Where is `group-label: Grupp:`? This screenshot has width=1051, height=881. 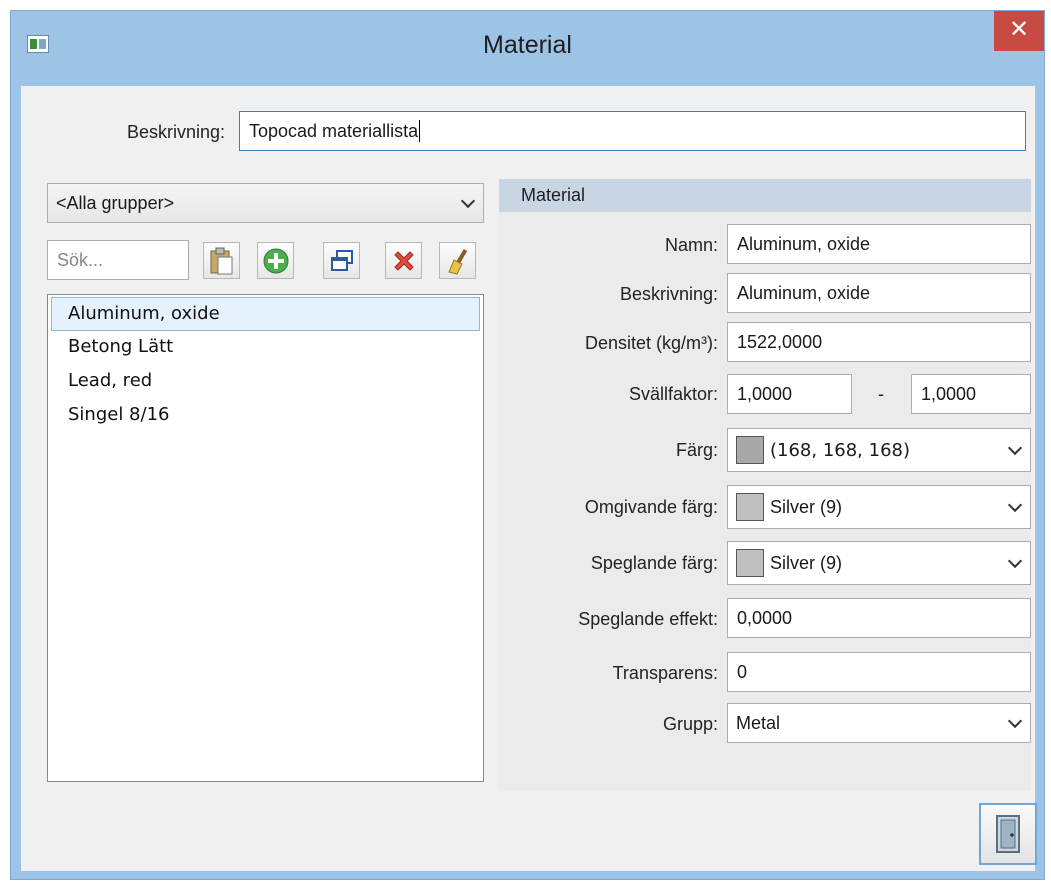
group-label: Grupp: is located at coordinates (690, 724).